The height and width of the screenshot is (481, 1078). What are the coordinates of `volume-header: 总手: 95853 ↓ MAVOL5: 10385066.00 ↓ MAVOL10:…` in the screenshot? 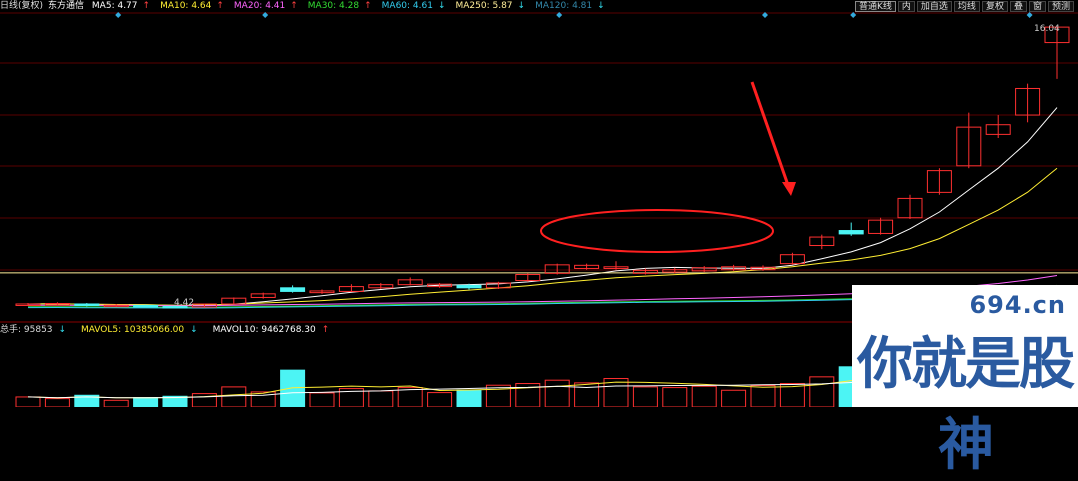 It's located at (170, 330).